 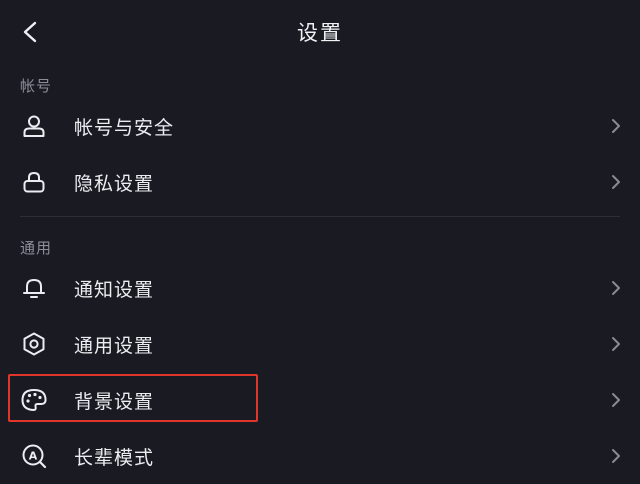 What do you see at coordinates (320, 344) in the screenshot?
I see `settings-item-general: 通用设置` at bounding box center [320, 344].